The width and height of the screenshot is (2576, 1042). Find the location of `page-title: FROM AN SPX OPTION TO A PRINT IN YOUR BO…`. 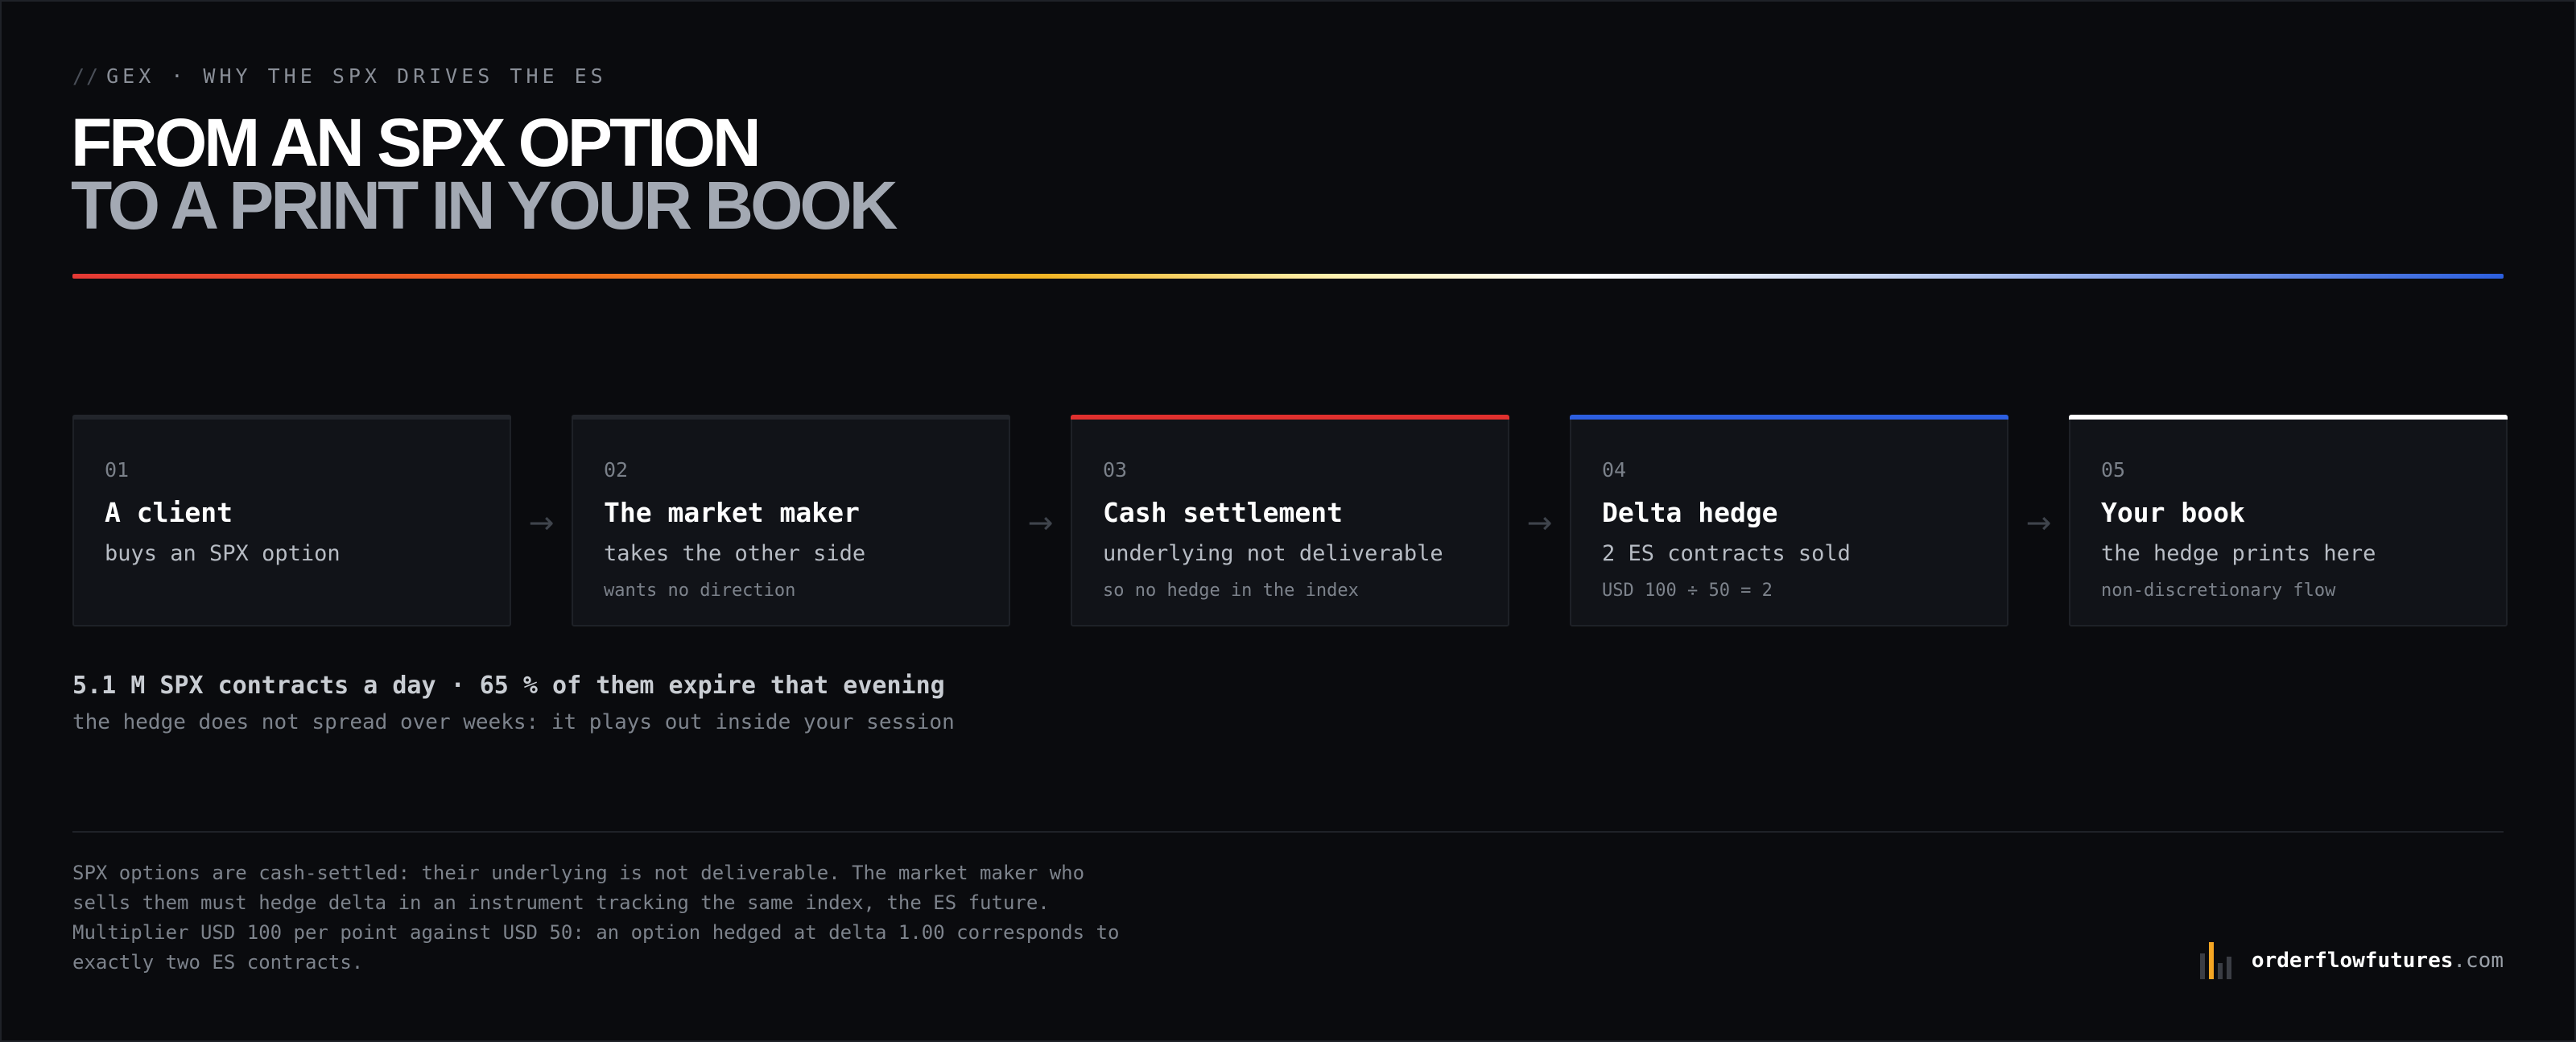

page-title: FROM AN SPX OPTION TO A PRINT IN YOUR BO… is located at coordinates (484, 174).